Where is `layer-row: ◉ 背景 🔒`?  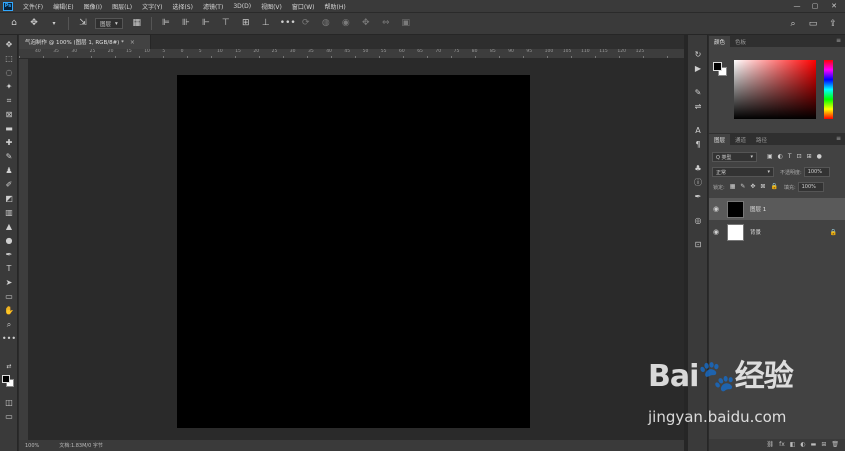 layer-row: ◉ 背景 🔒 is located at coordinates (777, 232).